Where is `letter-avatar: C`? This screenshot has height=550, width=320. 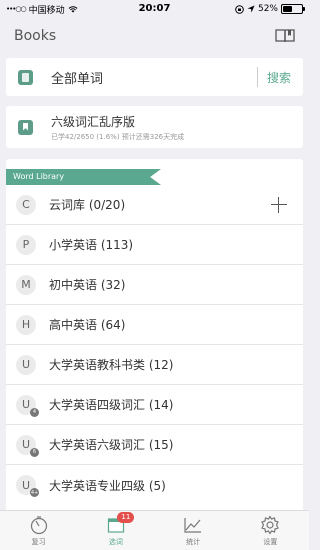 letter-avatar: C is located at coordinates (26, 204).